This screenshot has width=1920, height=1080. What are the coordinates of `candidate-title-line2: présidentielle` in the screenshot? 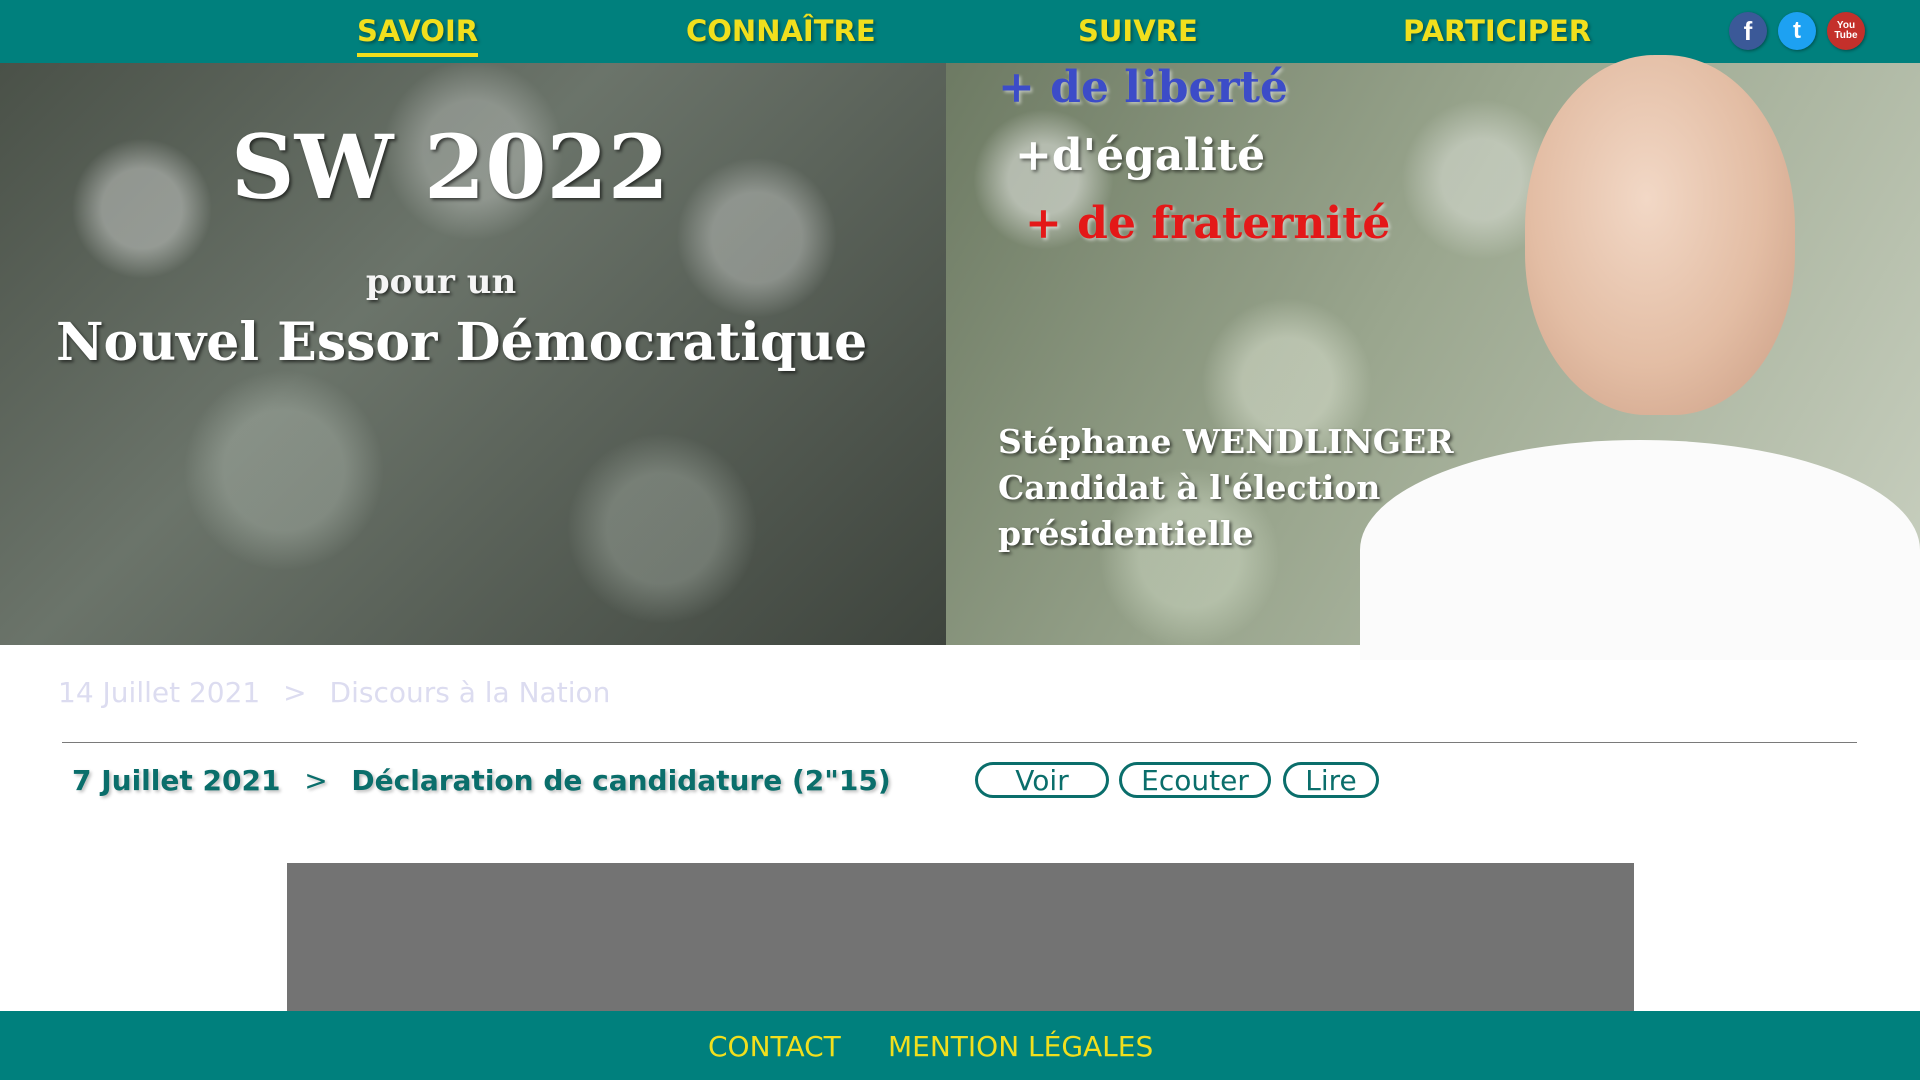 It's located at (1126, 533).